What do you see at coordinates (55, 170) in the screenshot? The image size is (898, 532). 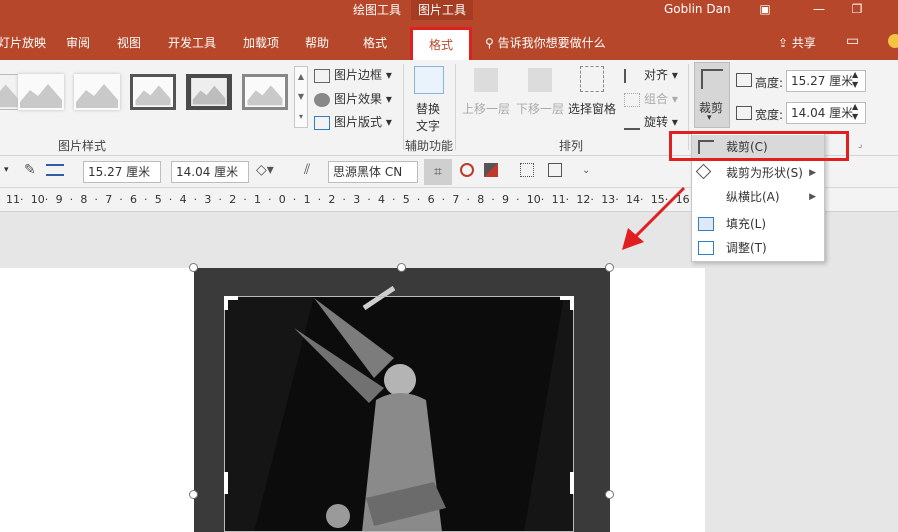 I see `line-style-icon` at bounding box center [55, 170].